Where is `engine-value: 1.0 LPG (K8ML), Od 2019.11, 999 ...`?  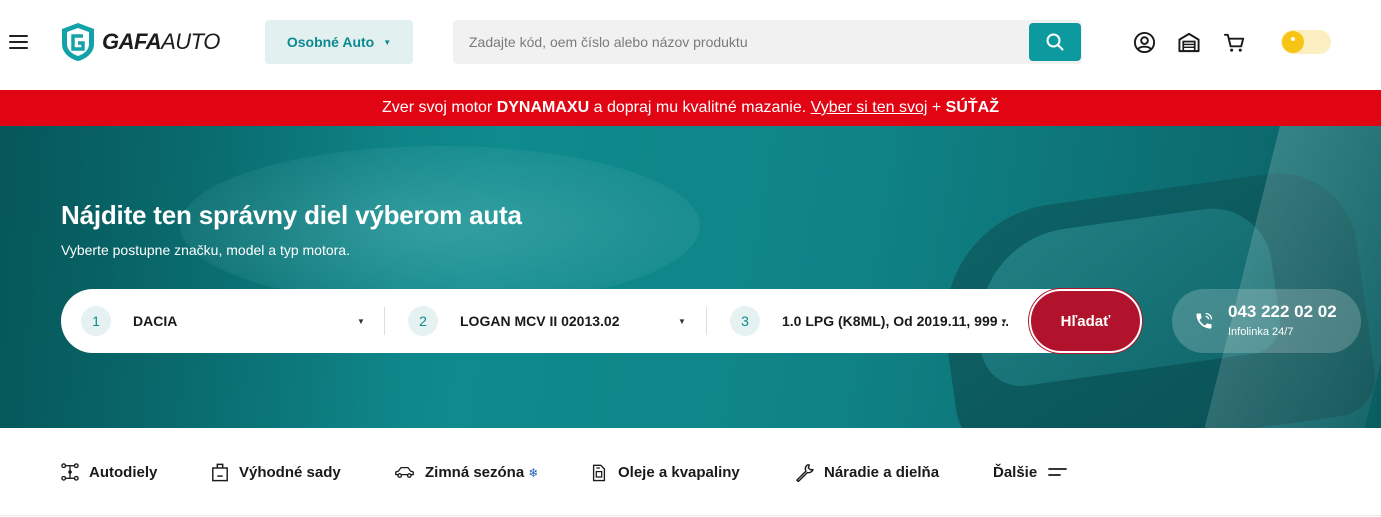
engine-value: 1.0 LPG (K8ML), Od 2019.11, 999 ... is located at coordinates (895, 321).